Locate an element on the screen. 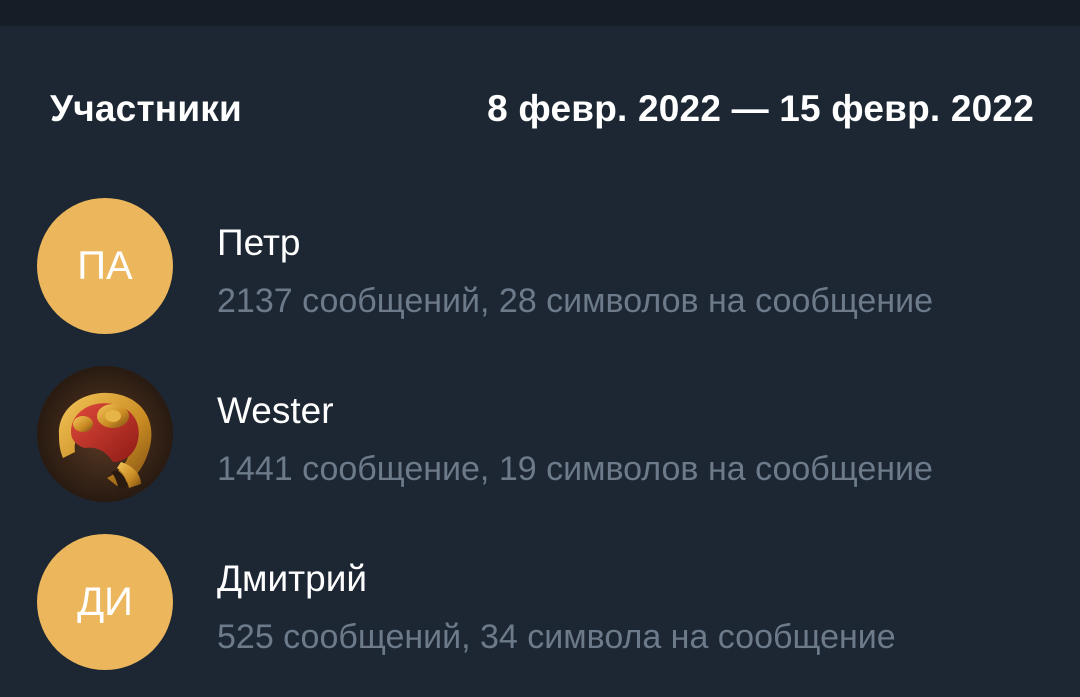  member-stats: 525 сообщений, 34 символа на сообщение is located at coordinates (556, 637).